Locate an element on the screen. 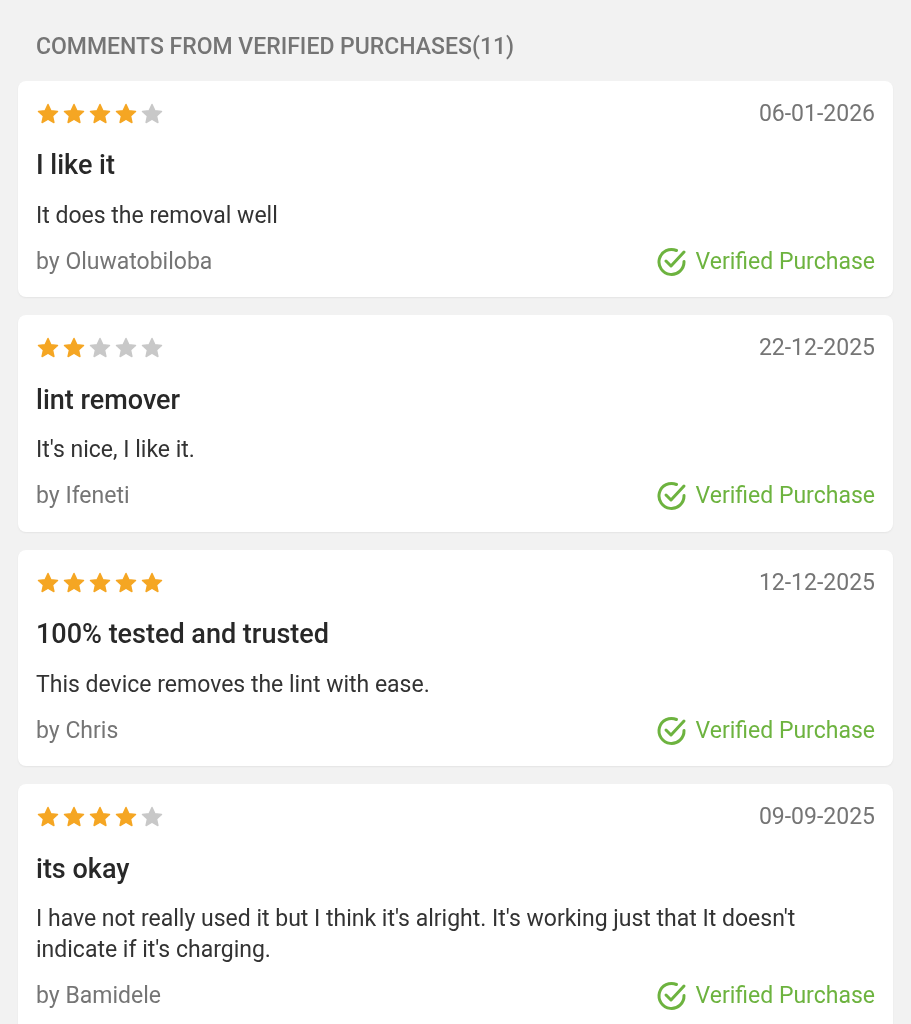 The image size is (911, 1024). review-title: 100% tested and trusted is located at coordinates (183, 634).